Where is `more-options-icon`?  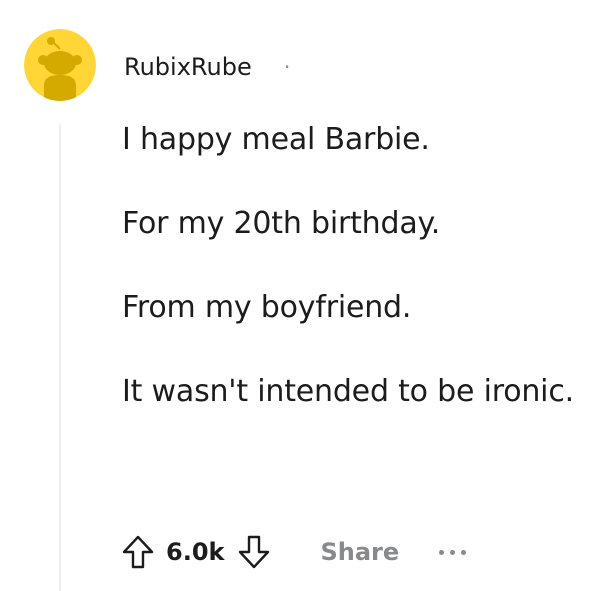 more-options-icon is located at coordinates (453, 552).